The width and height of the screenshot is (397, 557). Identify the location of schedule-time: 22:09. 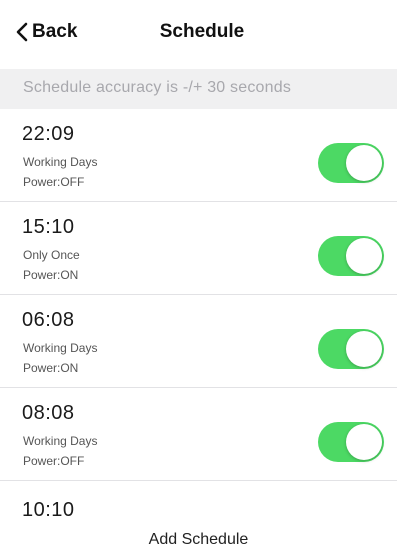
(48, 134).